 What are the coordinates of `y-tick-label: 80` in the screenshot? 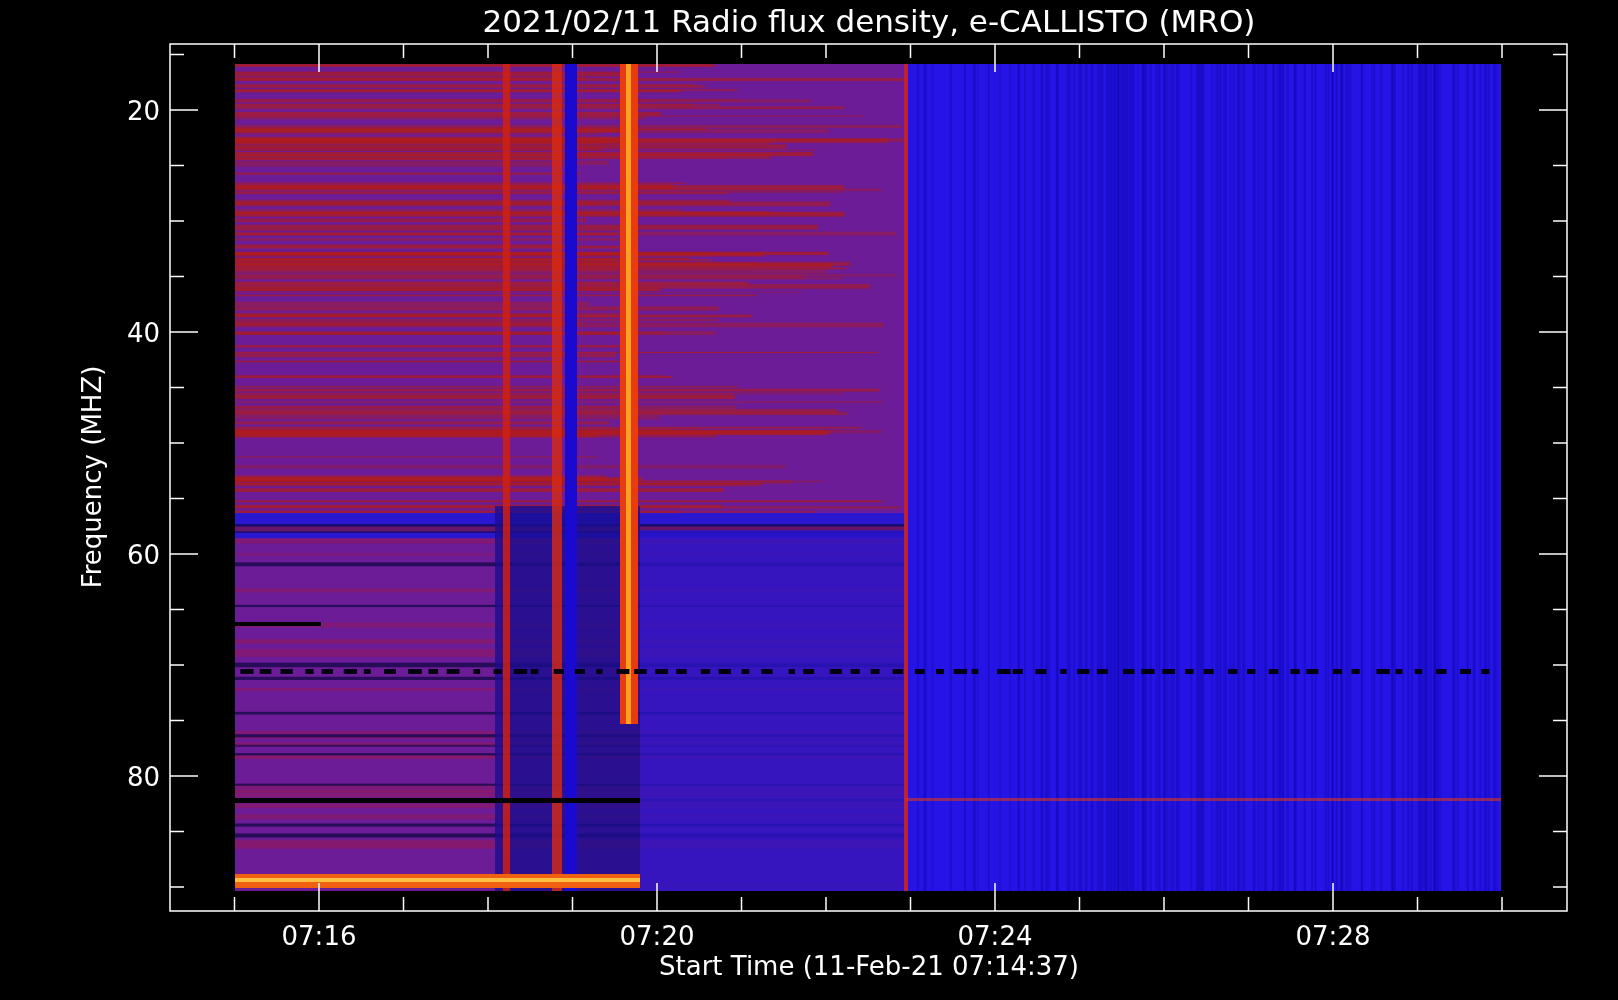 It's located at (143, 777).